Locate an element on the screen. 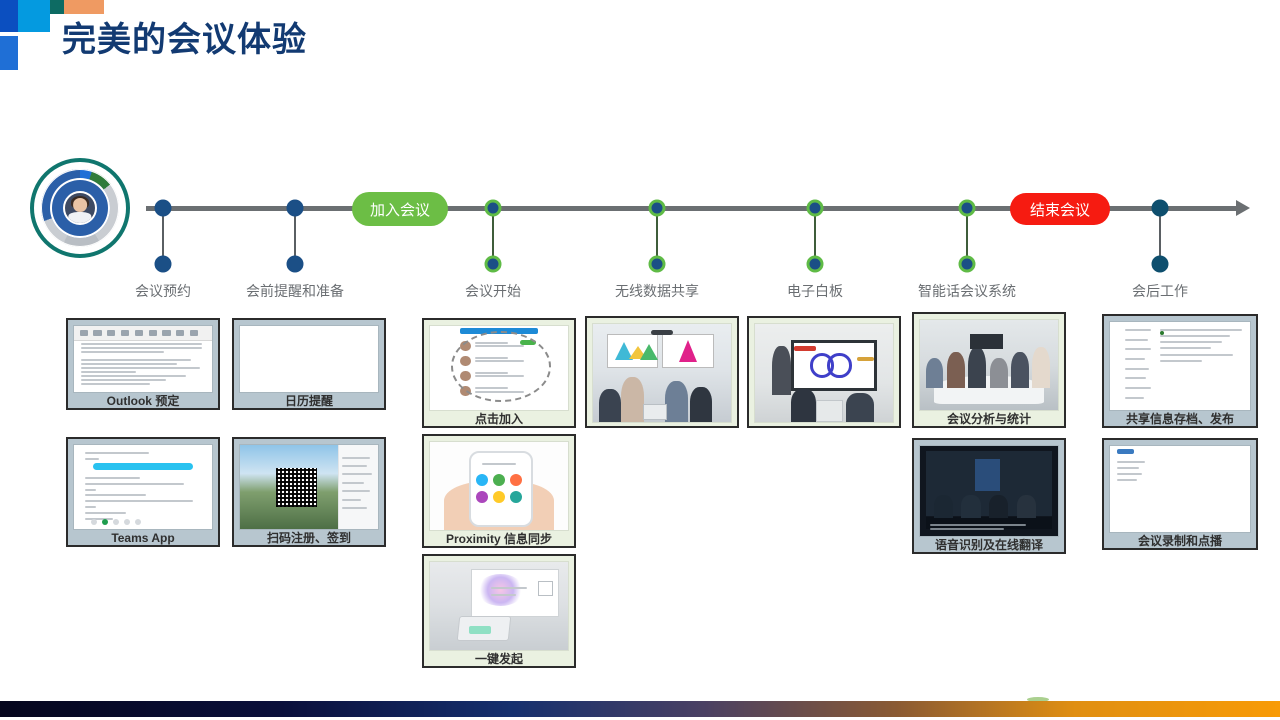  timeline-node-5-top is located at coordinates (815, 208).